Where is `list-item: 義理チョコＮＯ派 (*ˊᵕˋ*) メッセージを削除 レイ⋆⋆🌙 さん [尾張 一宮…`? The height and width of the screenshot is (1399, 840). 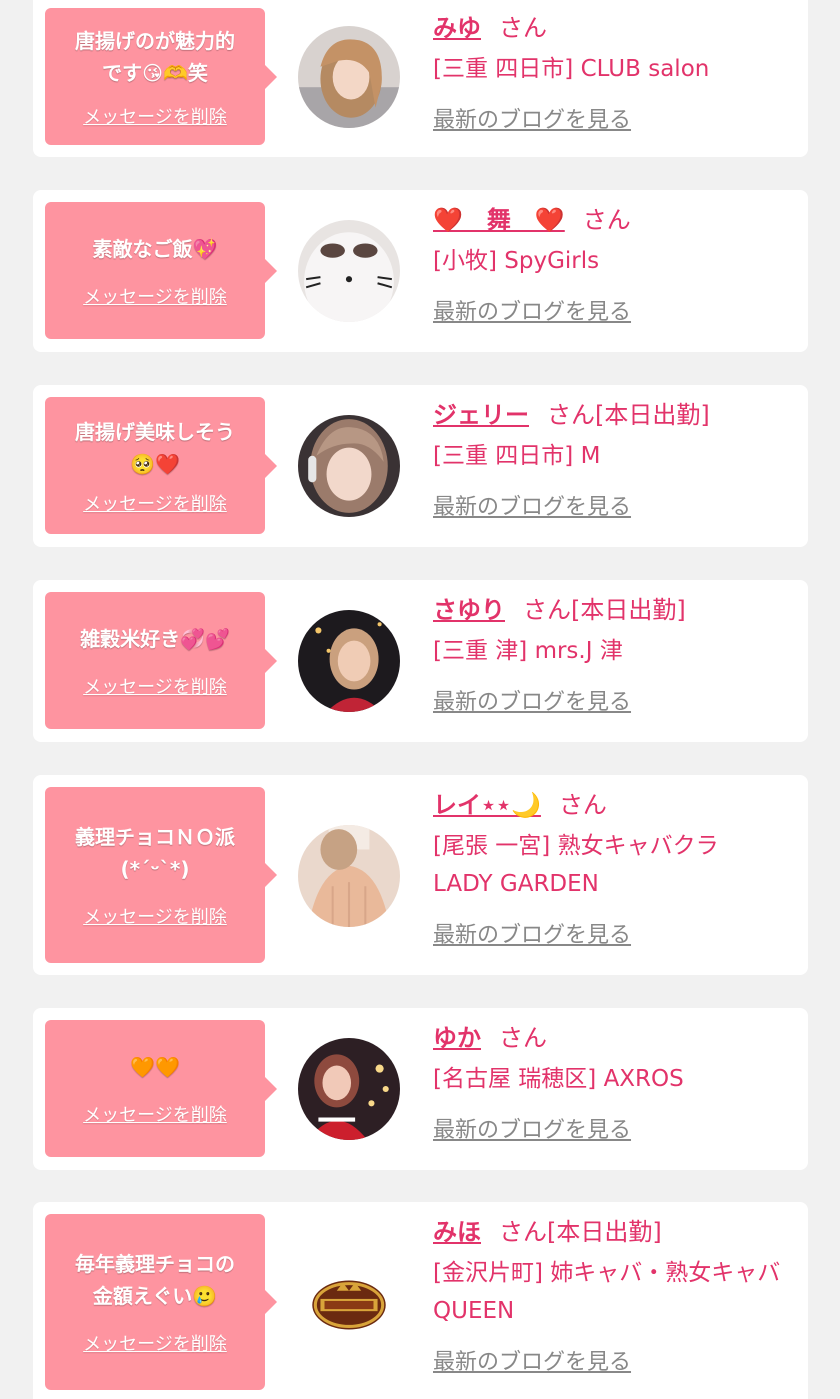
list-item: 義理チョコＮＯ派 (*ˊᵕˋ*) メッセージを削除 レイ⋆⋆🌙 さん [尾張 一宮… is located at coordinates (420, 875).